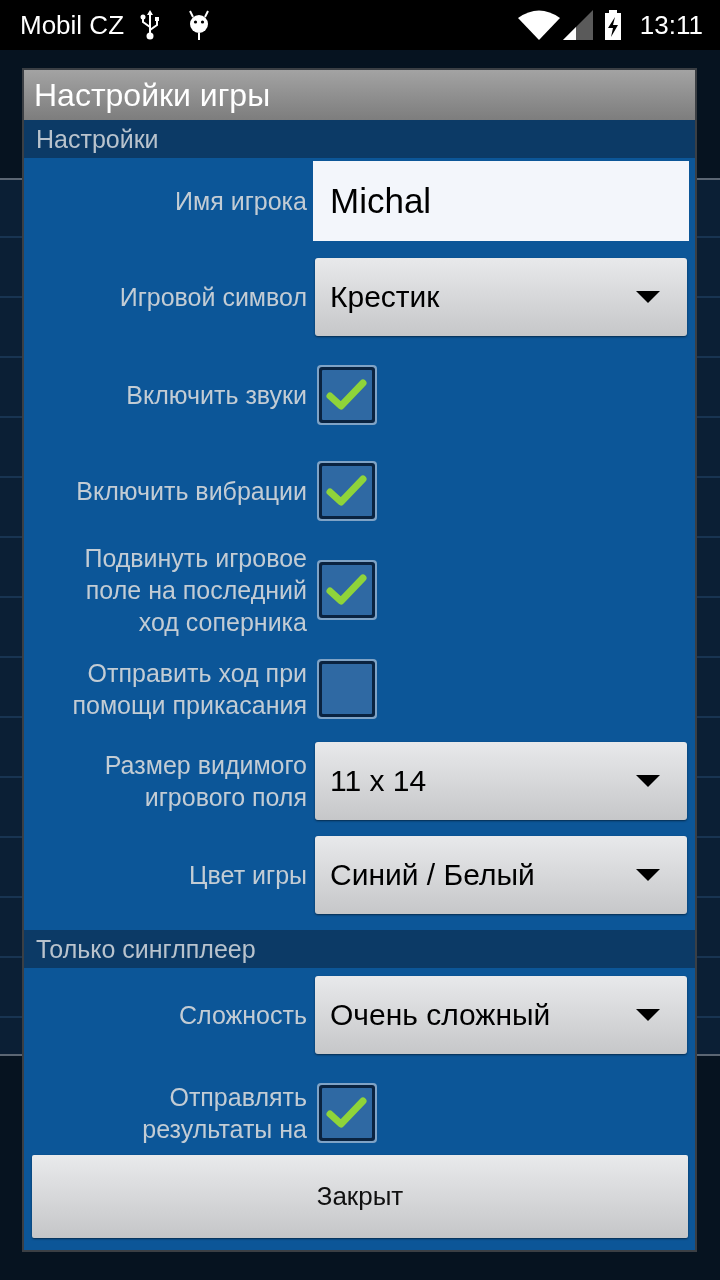  I want to click on wifi-icon, so click(538, 25).